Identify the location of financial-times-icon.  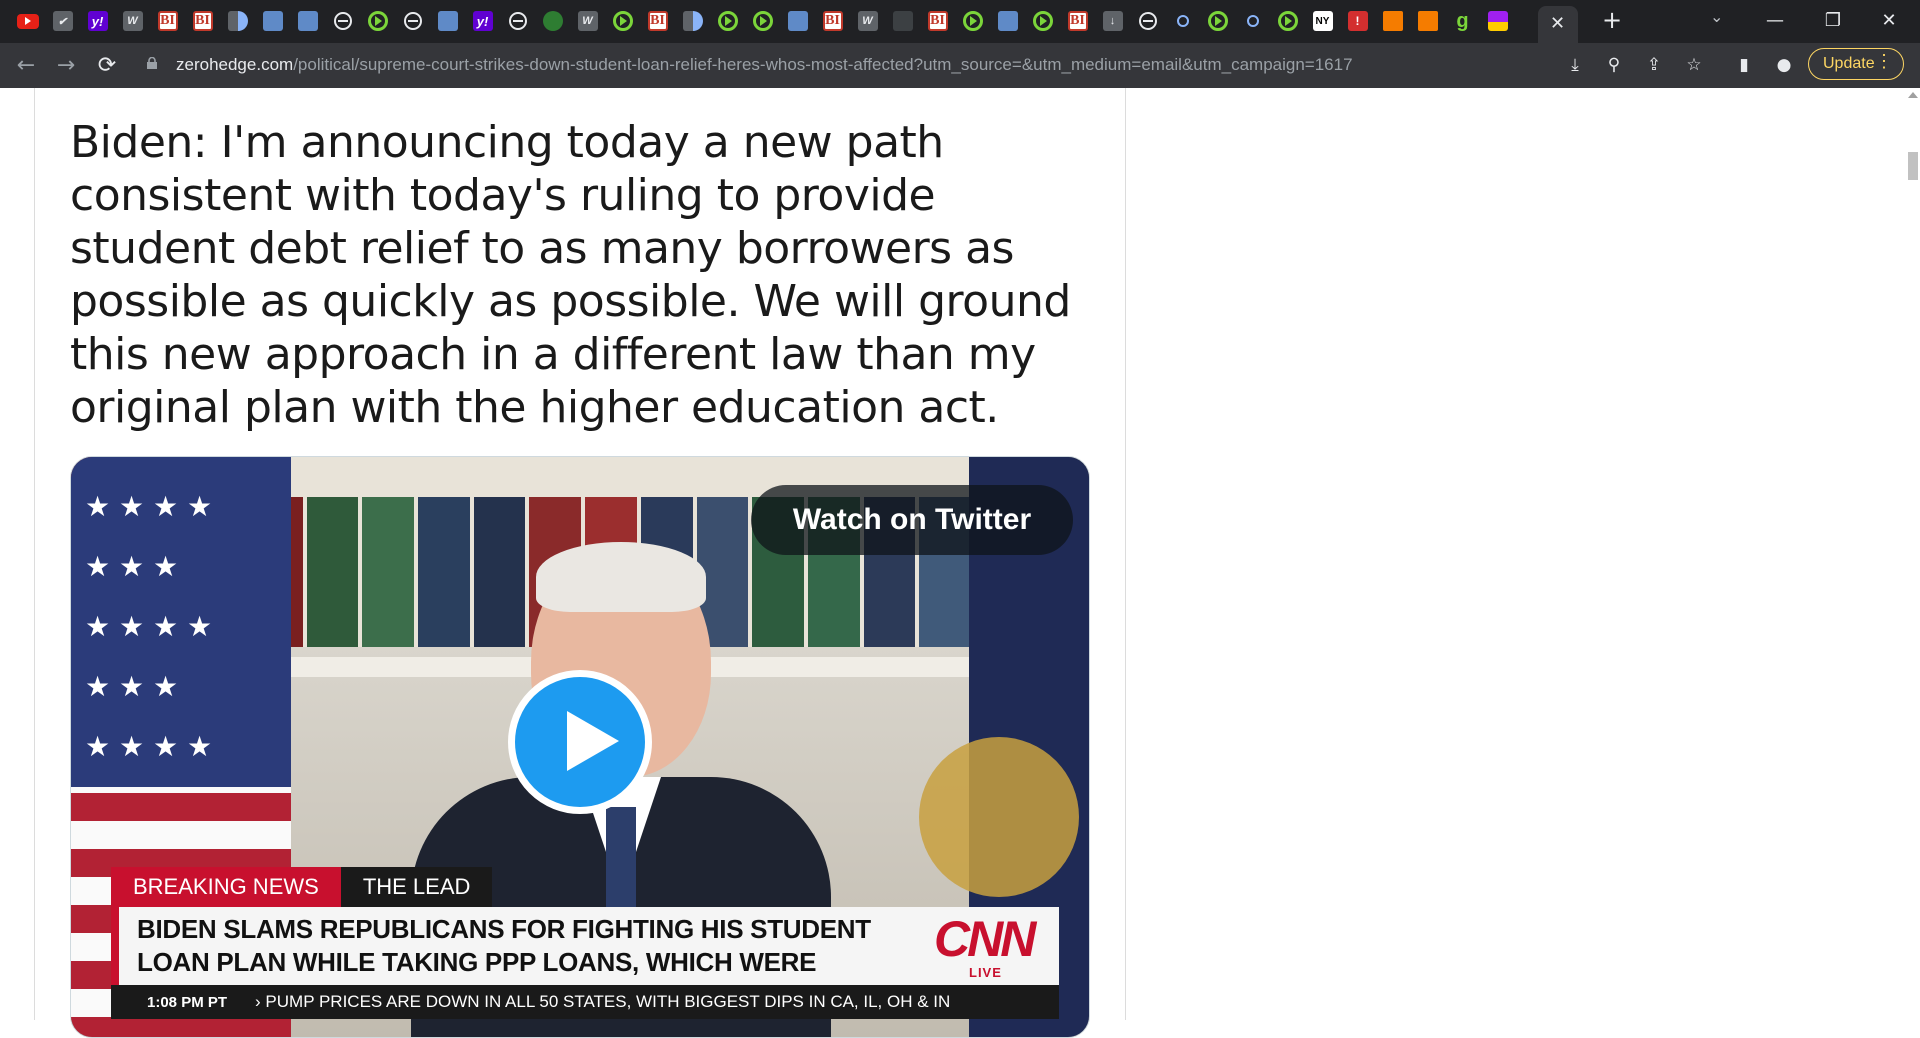
(552, 21).